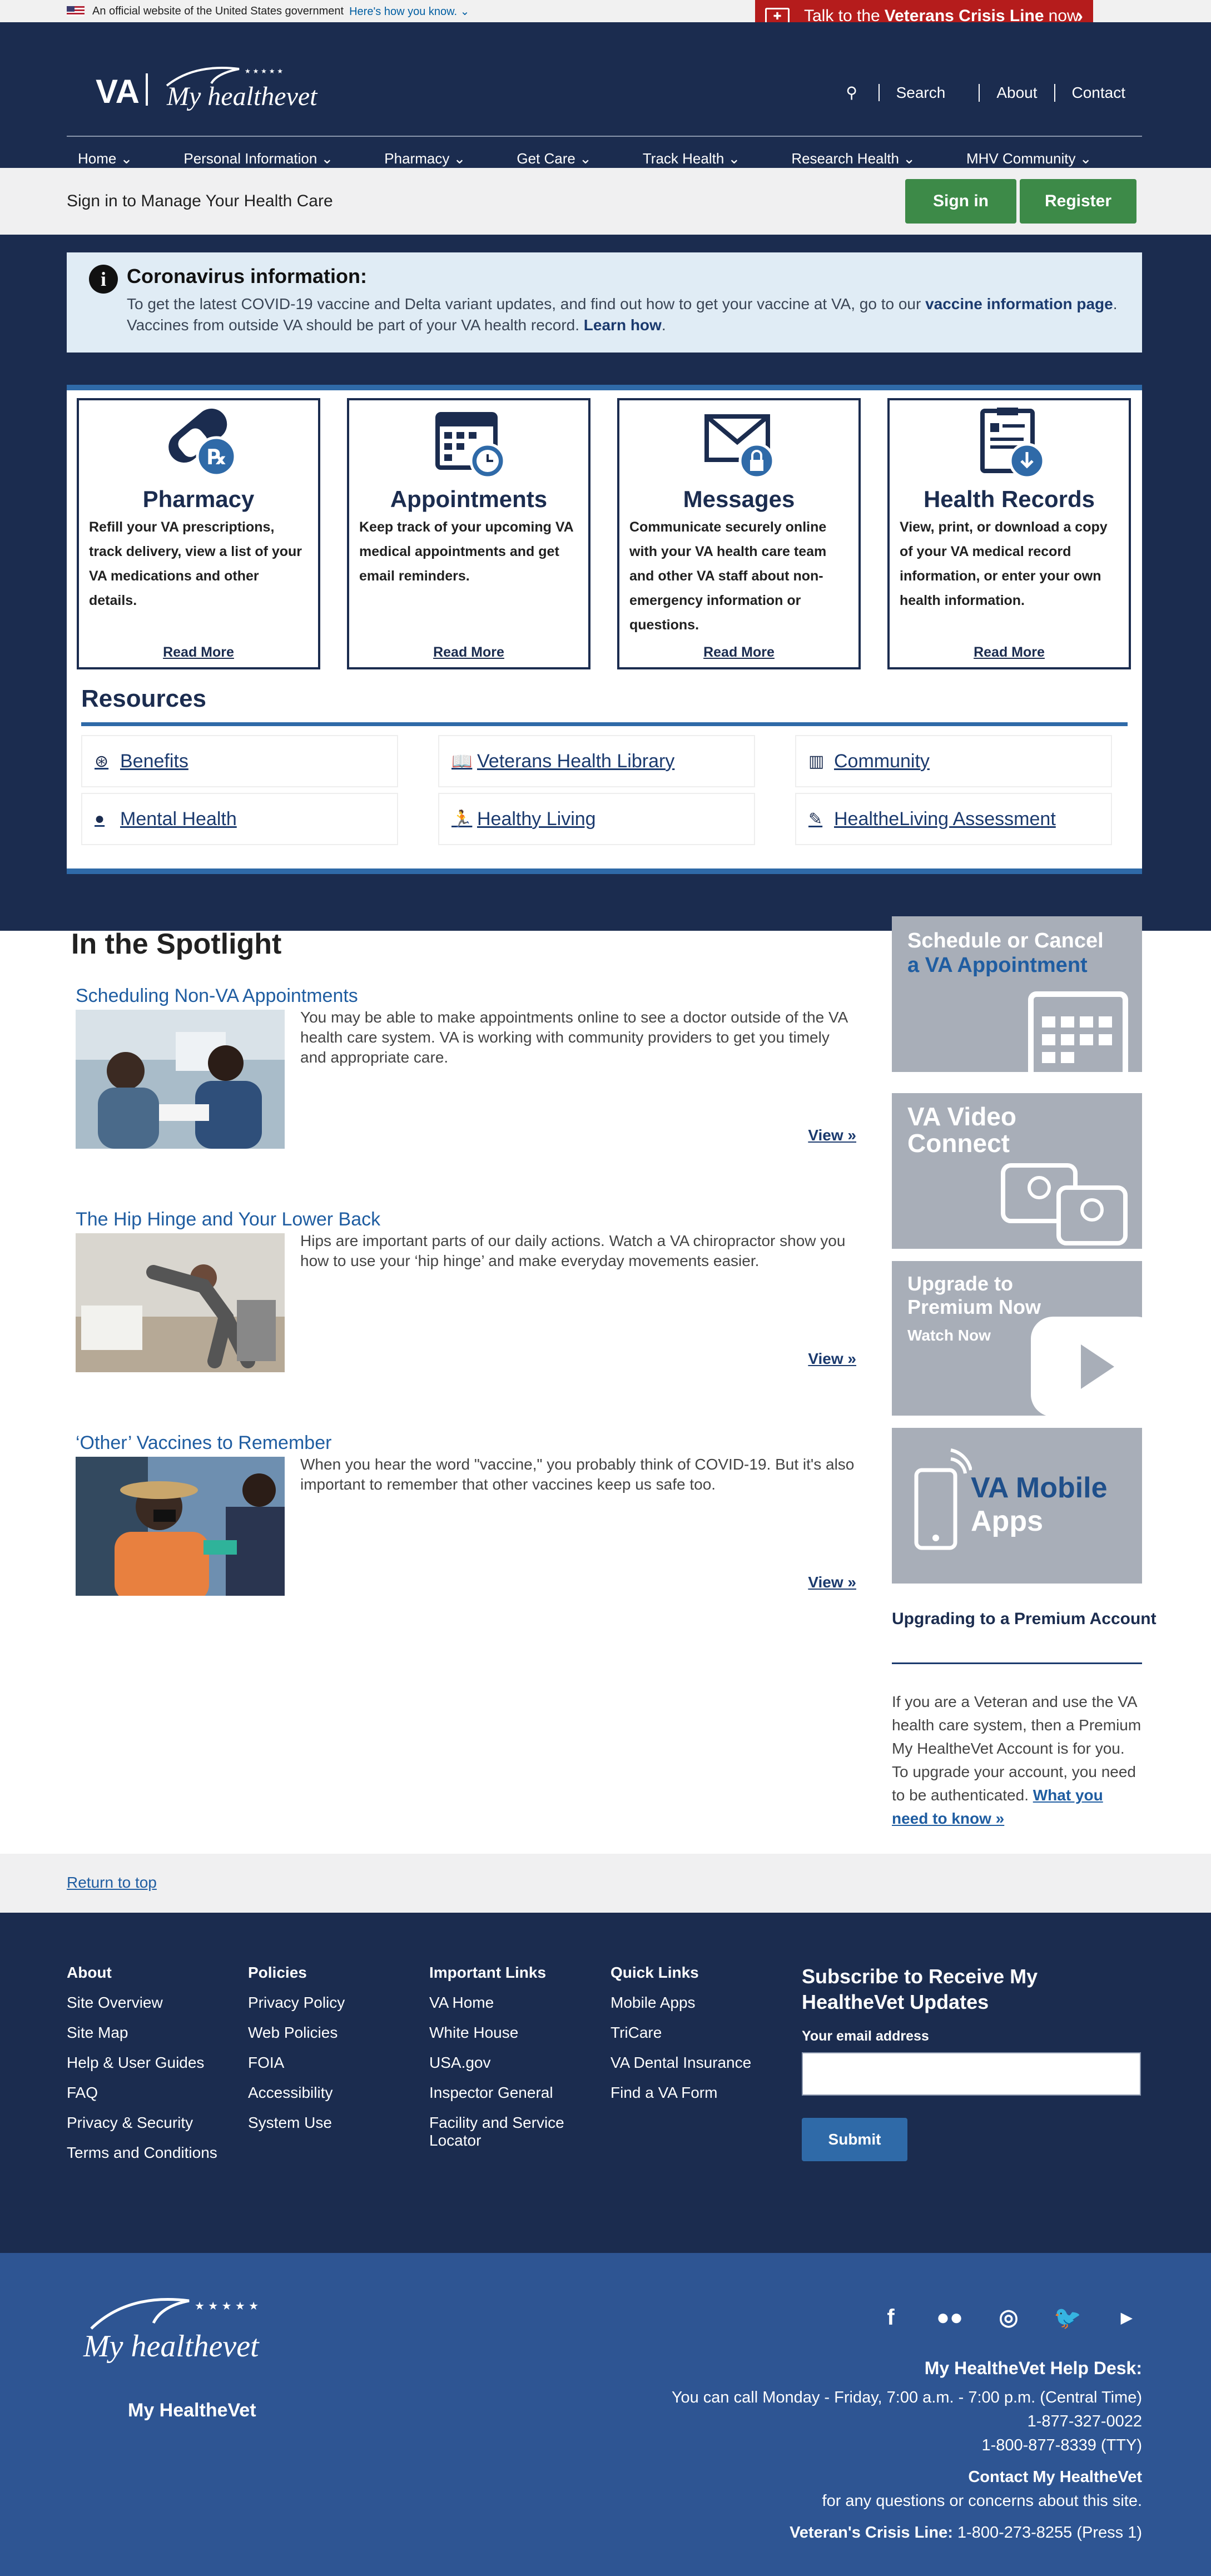 The width and height of the screenshot is (1211, 2576). Describe the element at coordinates (466, 996) in the screenshot. I see `article-title-link: Scheduling Non-VA Appointments` at that location.